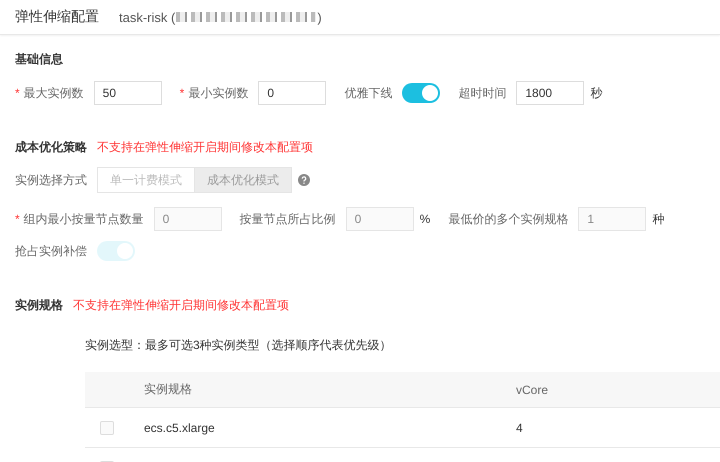  I want to click on field-label: 最低价的多个实例规格, so click(508, 219).